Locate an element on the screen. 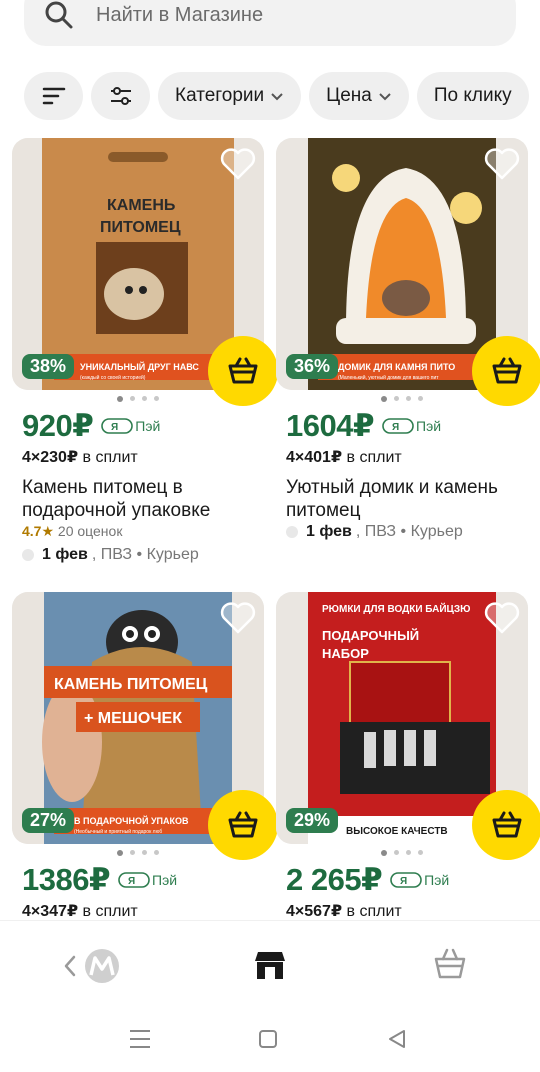  svg-text:(Необычный и приятный подарок: (Необычный и приятный подарок люб is located at coordinates (118, 831).